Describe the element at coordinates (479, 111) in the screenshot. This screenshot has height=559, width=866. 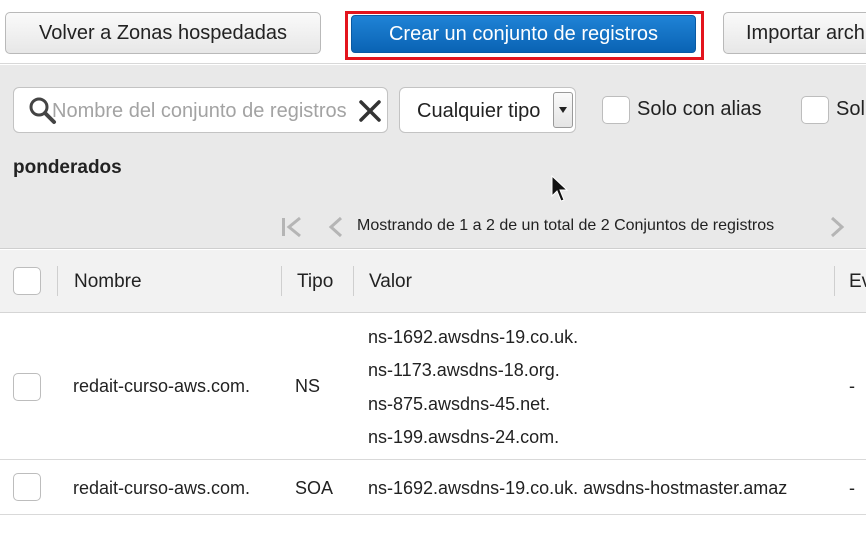
I see `record-type-value: Cualquier tipo` at that location.